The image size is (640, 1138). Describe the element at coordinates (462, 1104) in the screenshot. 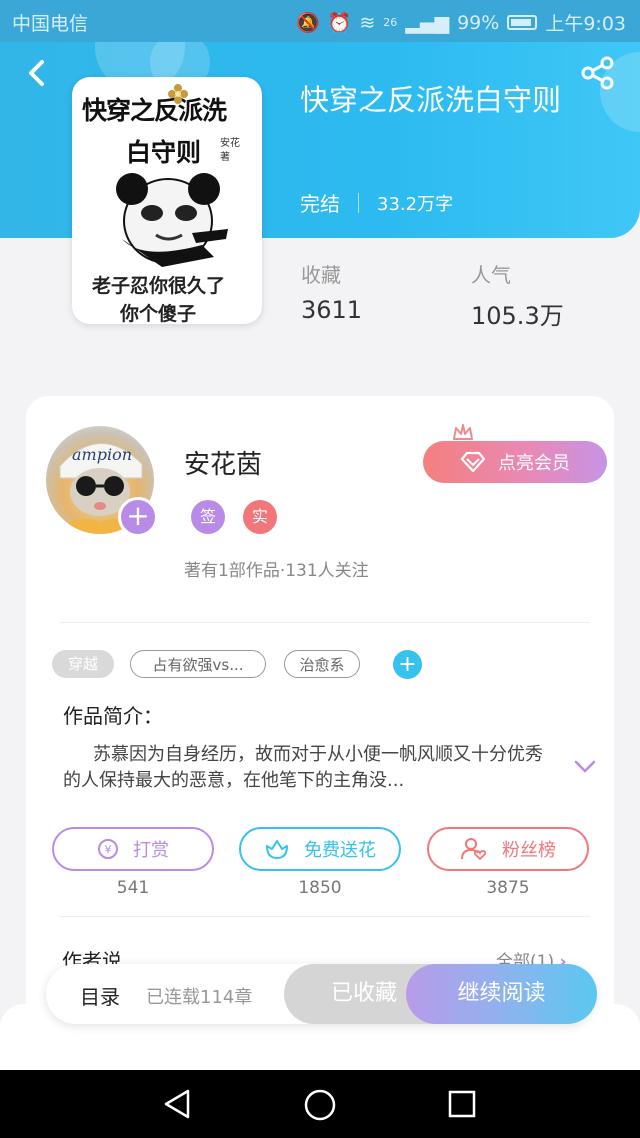

I see `nav-recents-icon` at that location.